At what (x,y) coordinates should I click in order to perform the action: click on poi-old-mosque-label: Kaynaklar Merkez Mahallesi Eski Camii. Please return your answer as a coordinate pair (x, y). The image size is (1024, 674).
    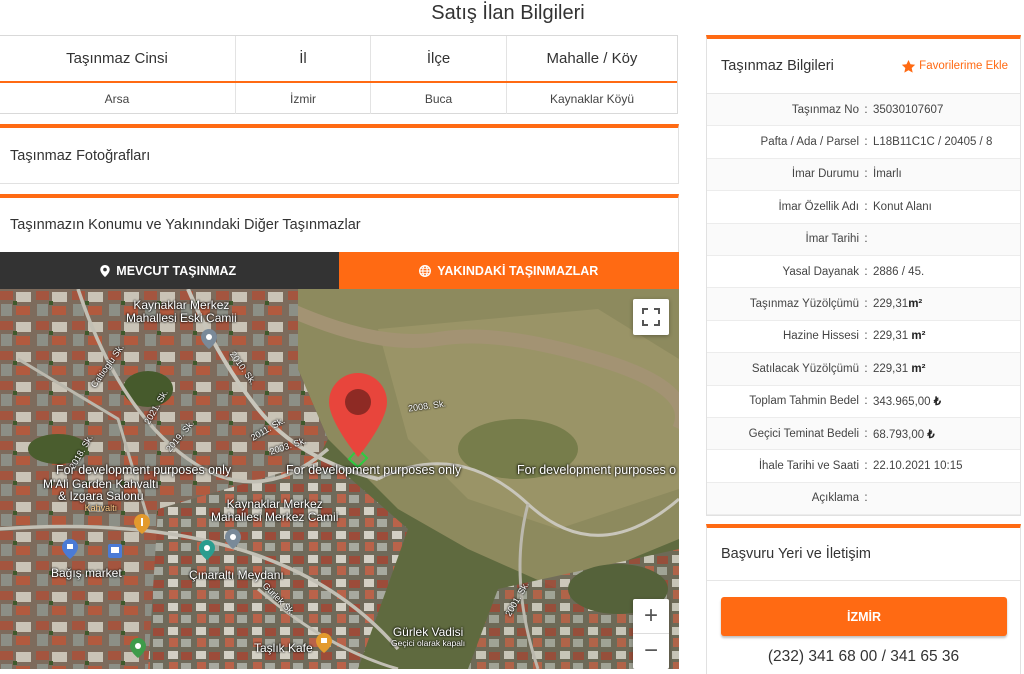
    Looking at the image, I should click on (181, 311).